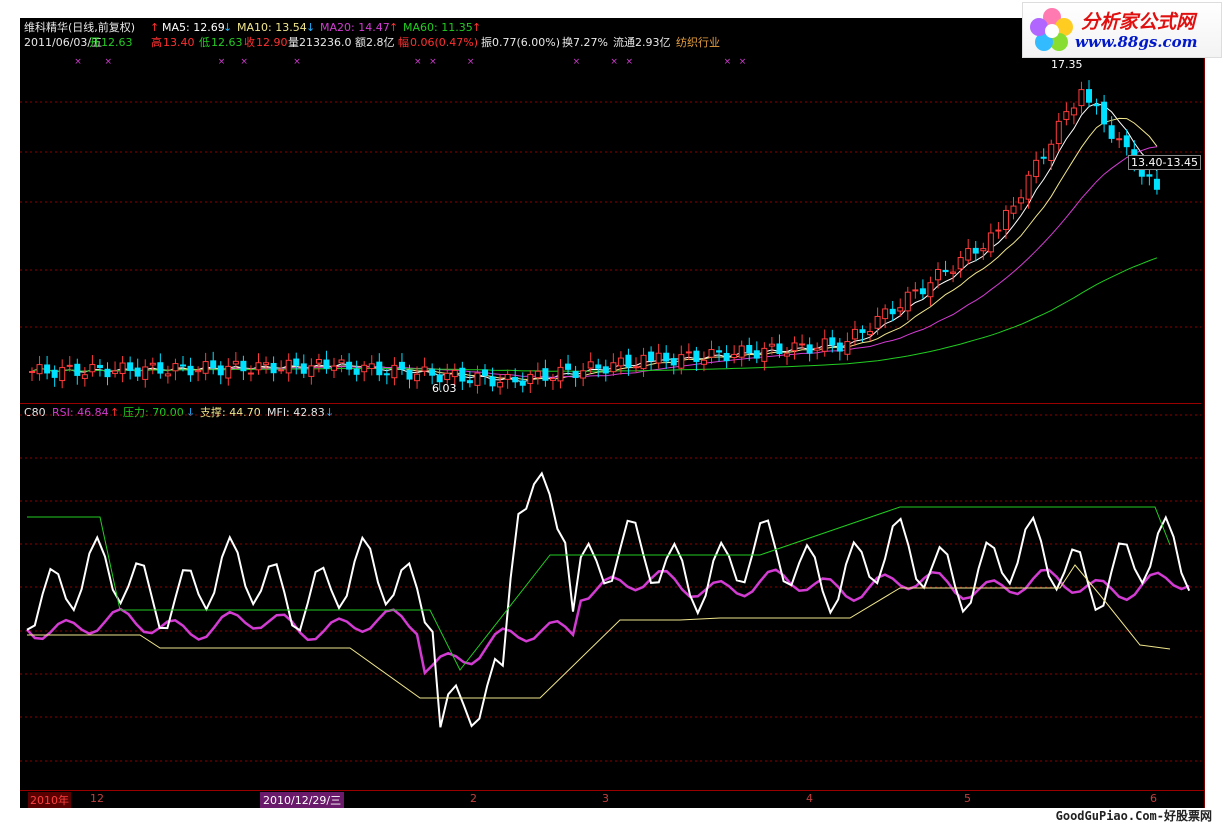 The width and height of the screenshot is (1224, 830). What do you see at coordinates (156, 42) in the screenshot?
I see `high-label: 高` at bounding box center [156, 42].